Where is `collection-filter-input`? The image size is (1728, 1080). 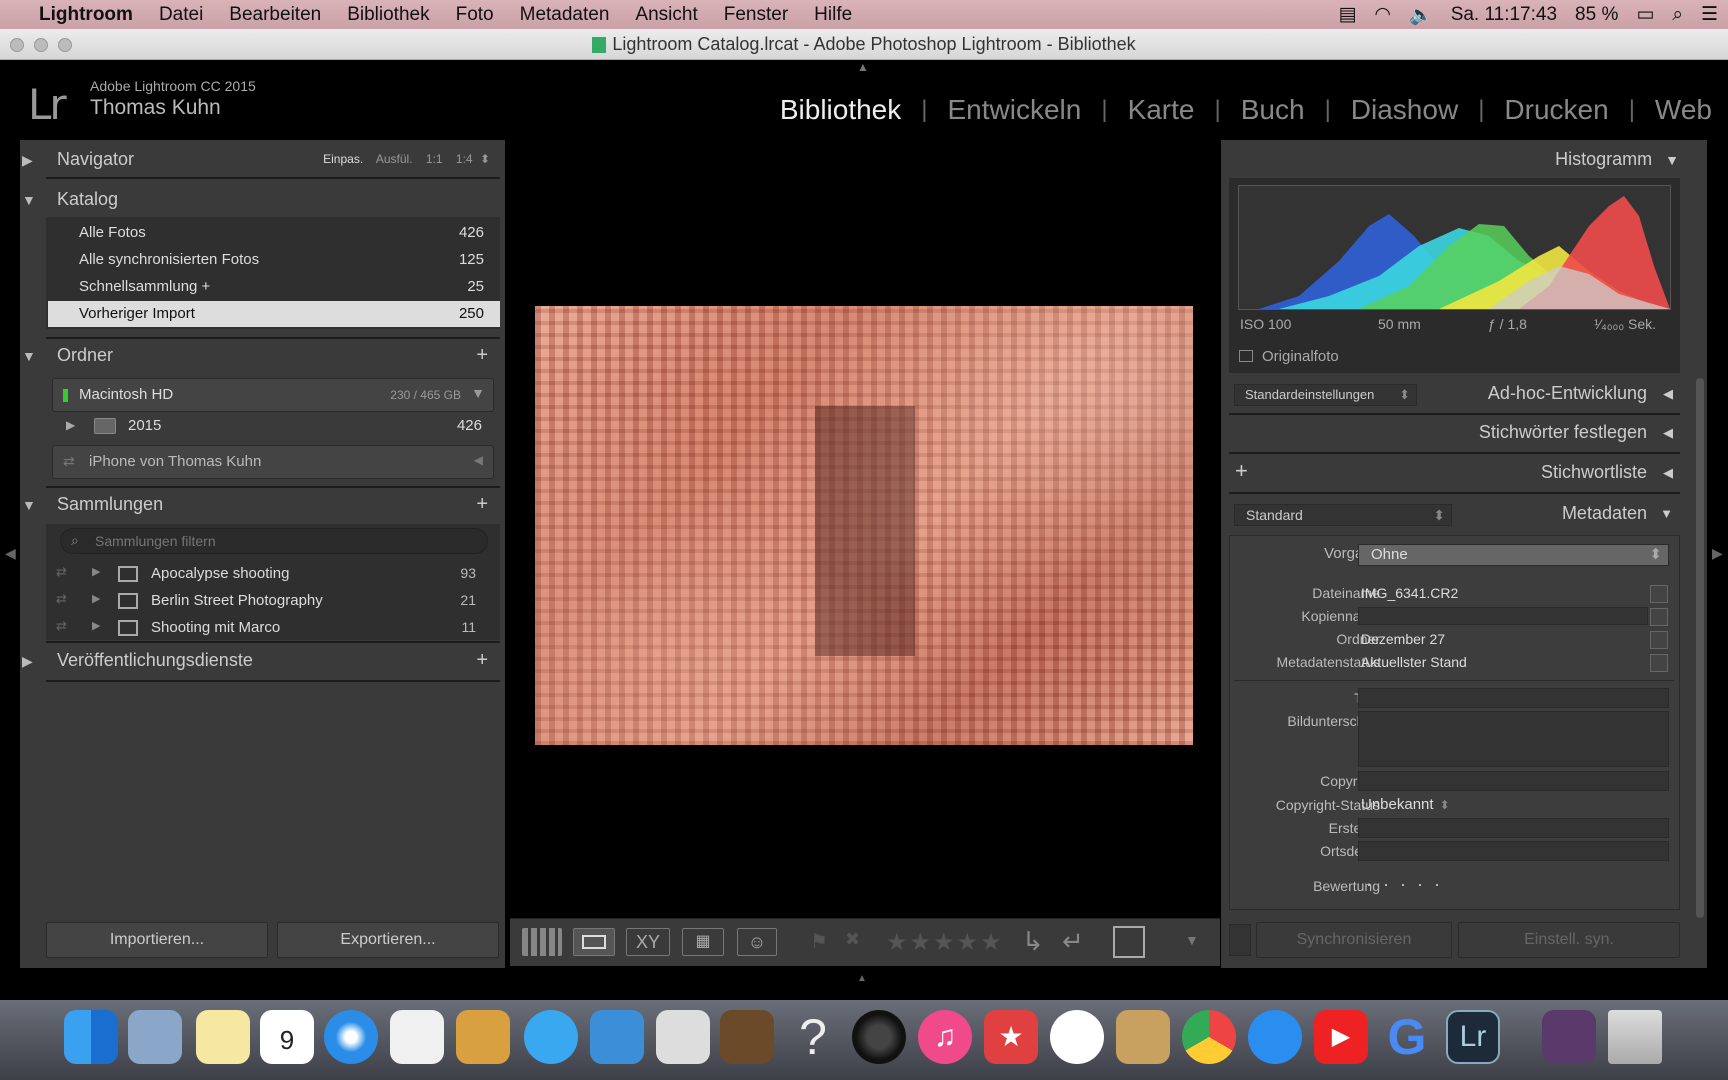
collection-filter-input is located at coordinates (283, 541).